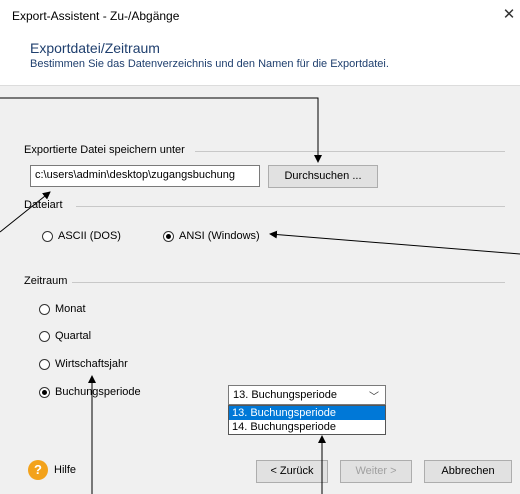 The image size is (520, 494). What do you see at coordinates (25, 212) in the screenshot?
I see `annotation-arrow-path` at bounding box center [25, 212].